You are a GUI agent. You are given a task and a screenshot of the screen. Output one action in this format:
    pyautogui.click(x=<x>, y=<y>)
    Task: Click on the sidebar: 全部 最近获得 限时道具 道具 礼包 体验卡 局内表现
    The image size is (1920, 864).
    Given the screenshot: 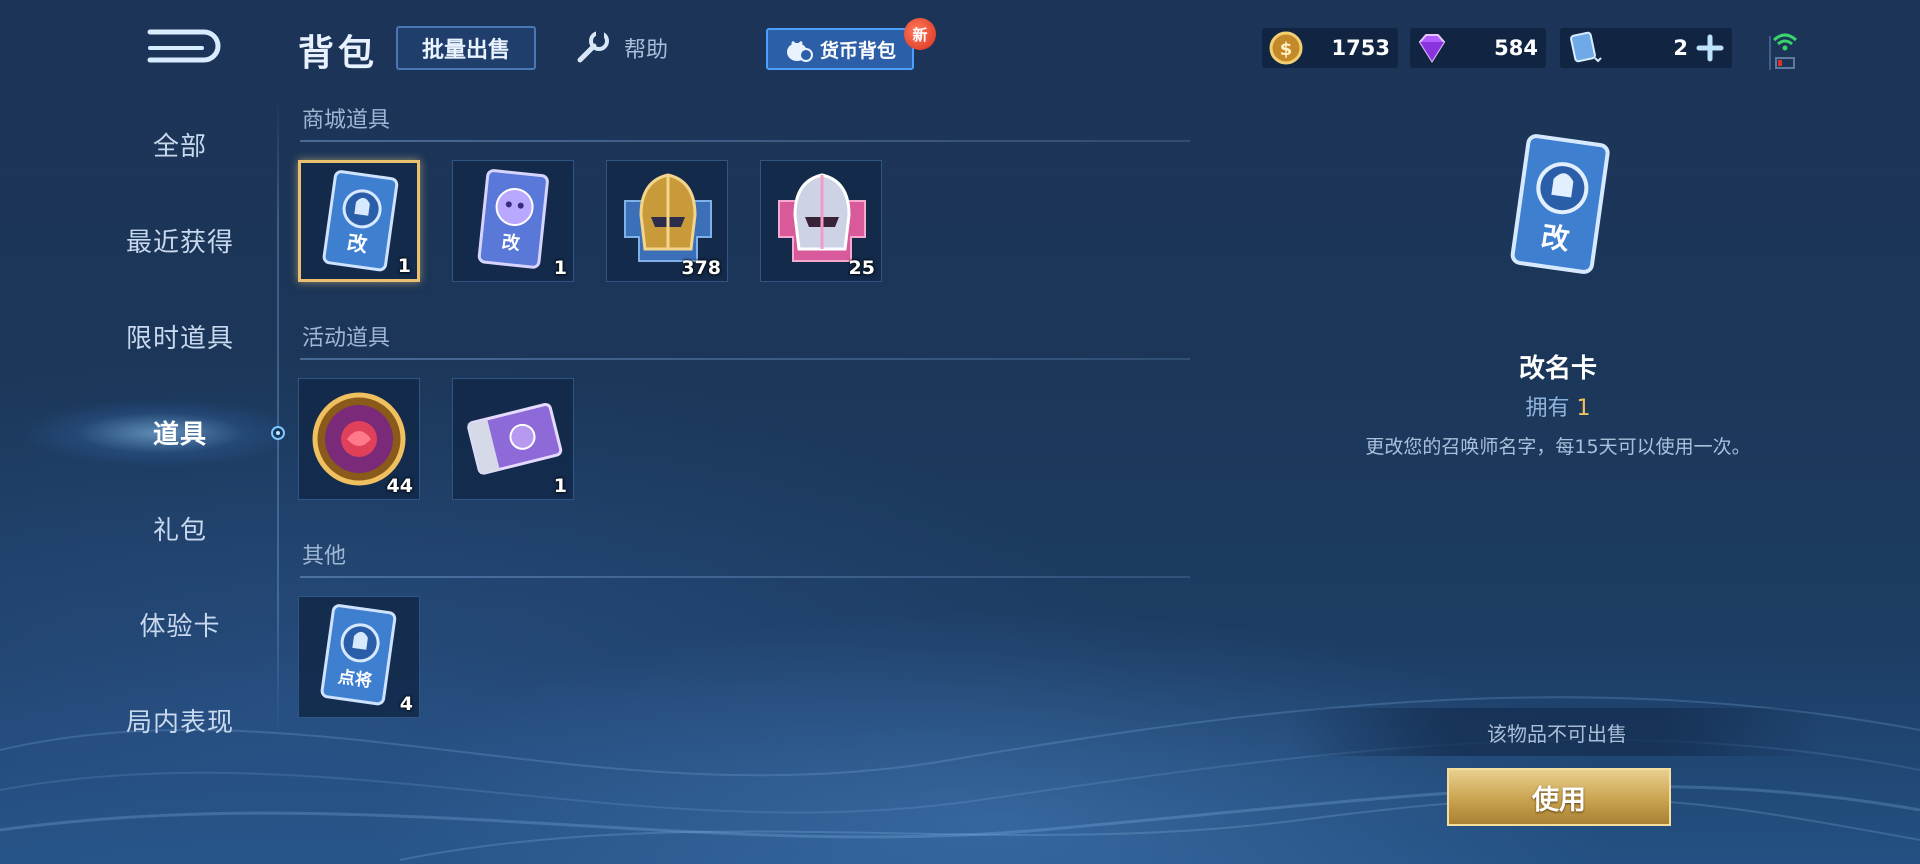 What is the action you would take?
    pyautogui.click(x=180, y=420)
    